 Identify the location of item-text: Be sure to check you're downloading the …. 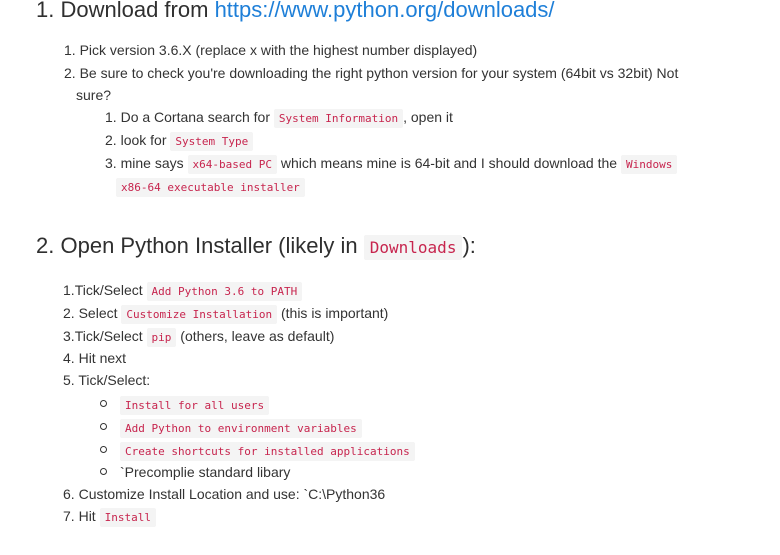
(379, 73).